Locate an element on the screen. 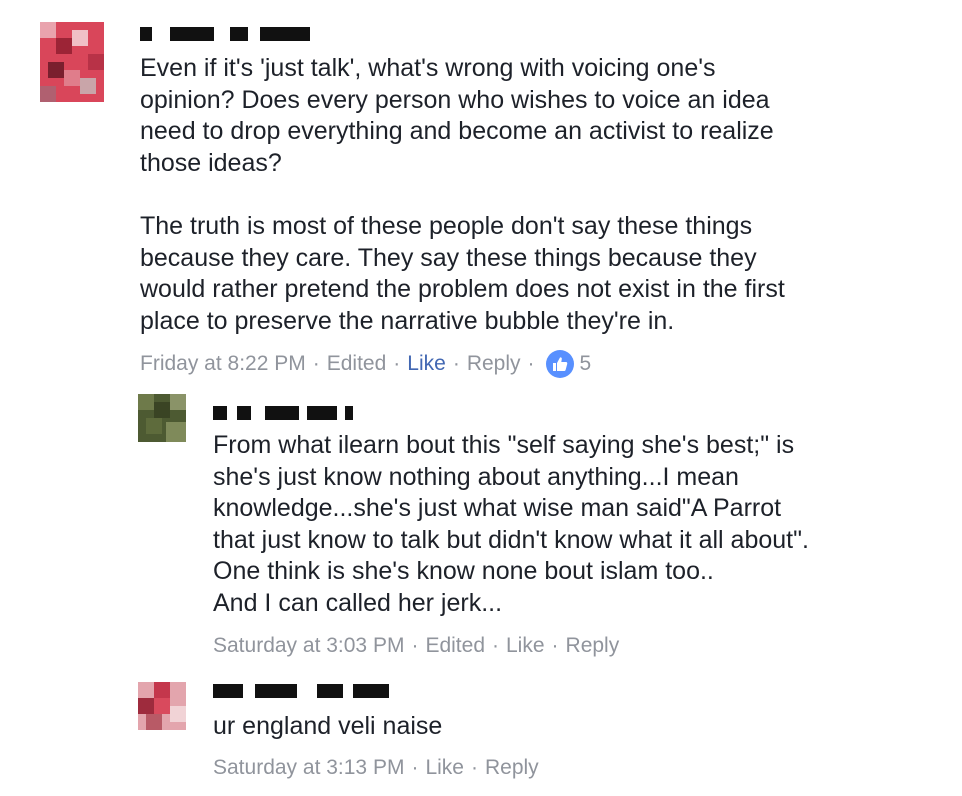  timestamp: Saturday at 3:03 PM is located at coordinates (308, 646).